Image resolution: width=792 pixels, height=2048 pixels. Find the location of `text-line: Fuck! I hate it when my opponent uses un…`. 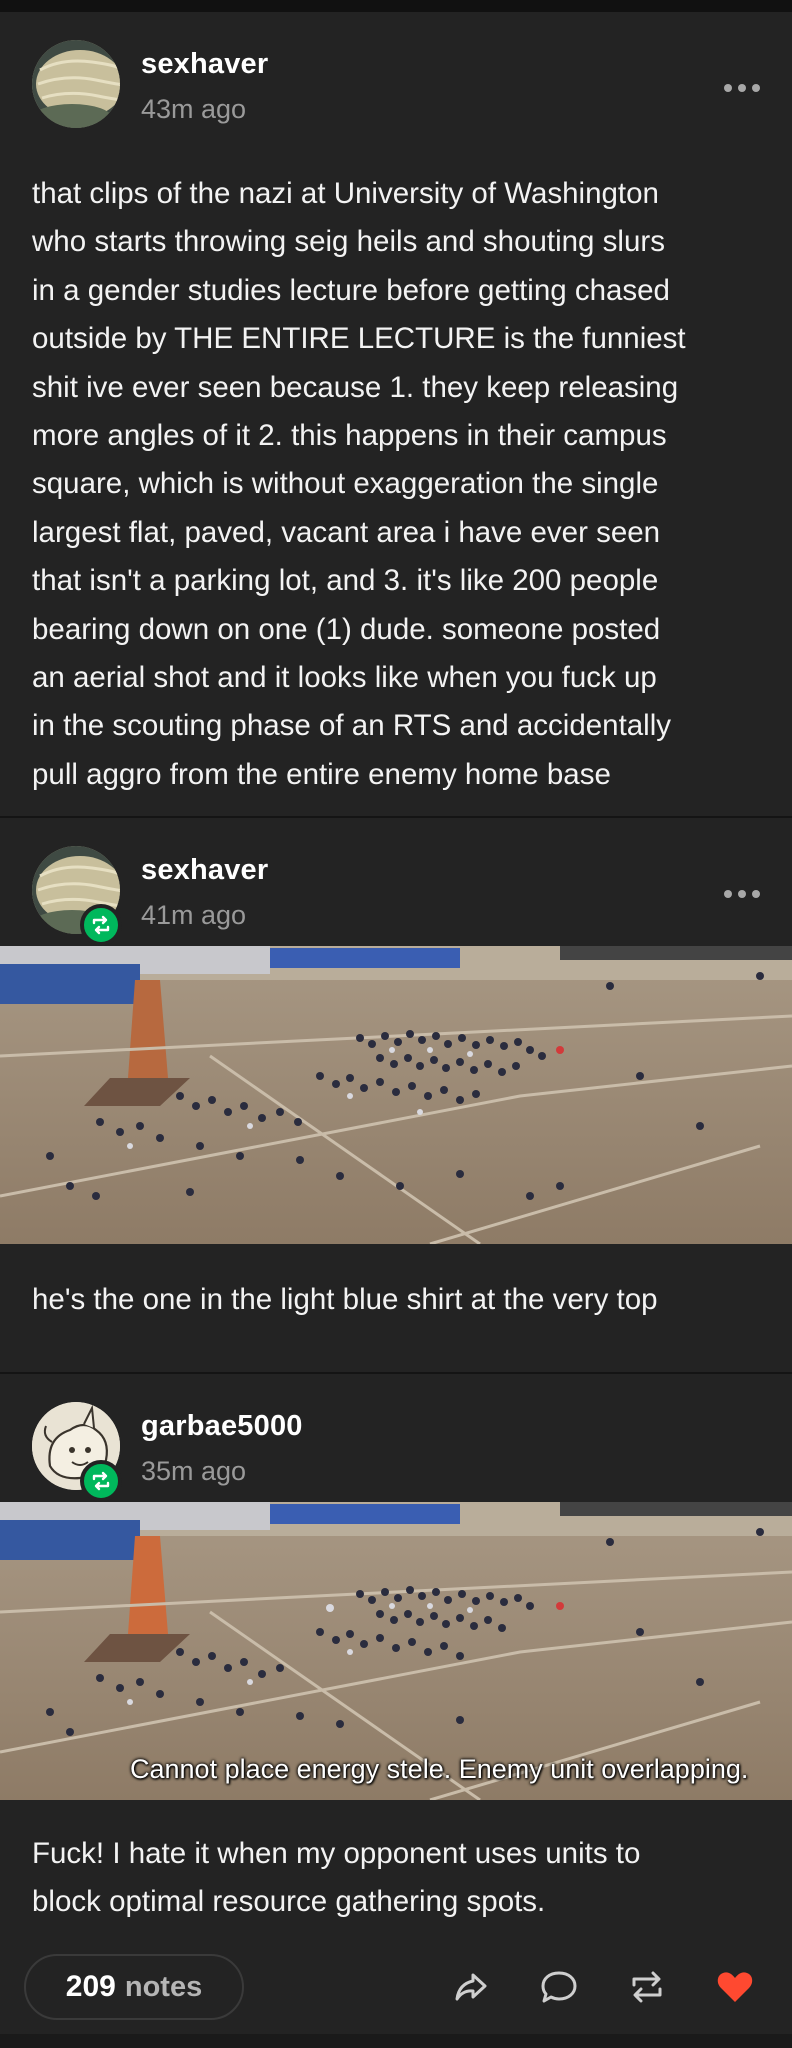

text-line: Fuck! I hate it when my opponent uses un… is located at coordinates (336, 1853).